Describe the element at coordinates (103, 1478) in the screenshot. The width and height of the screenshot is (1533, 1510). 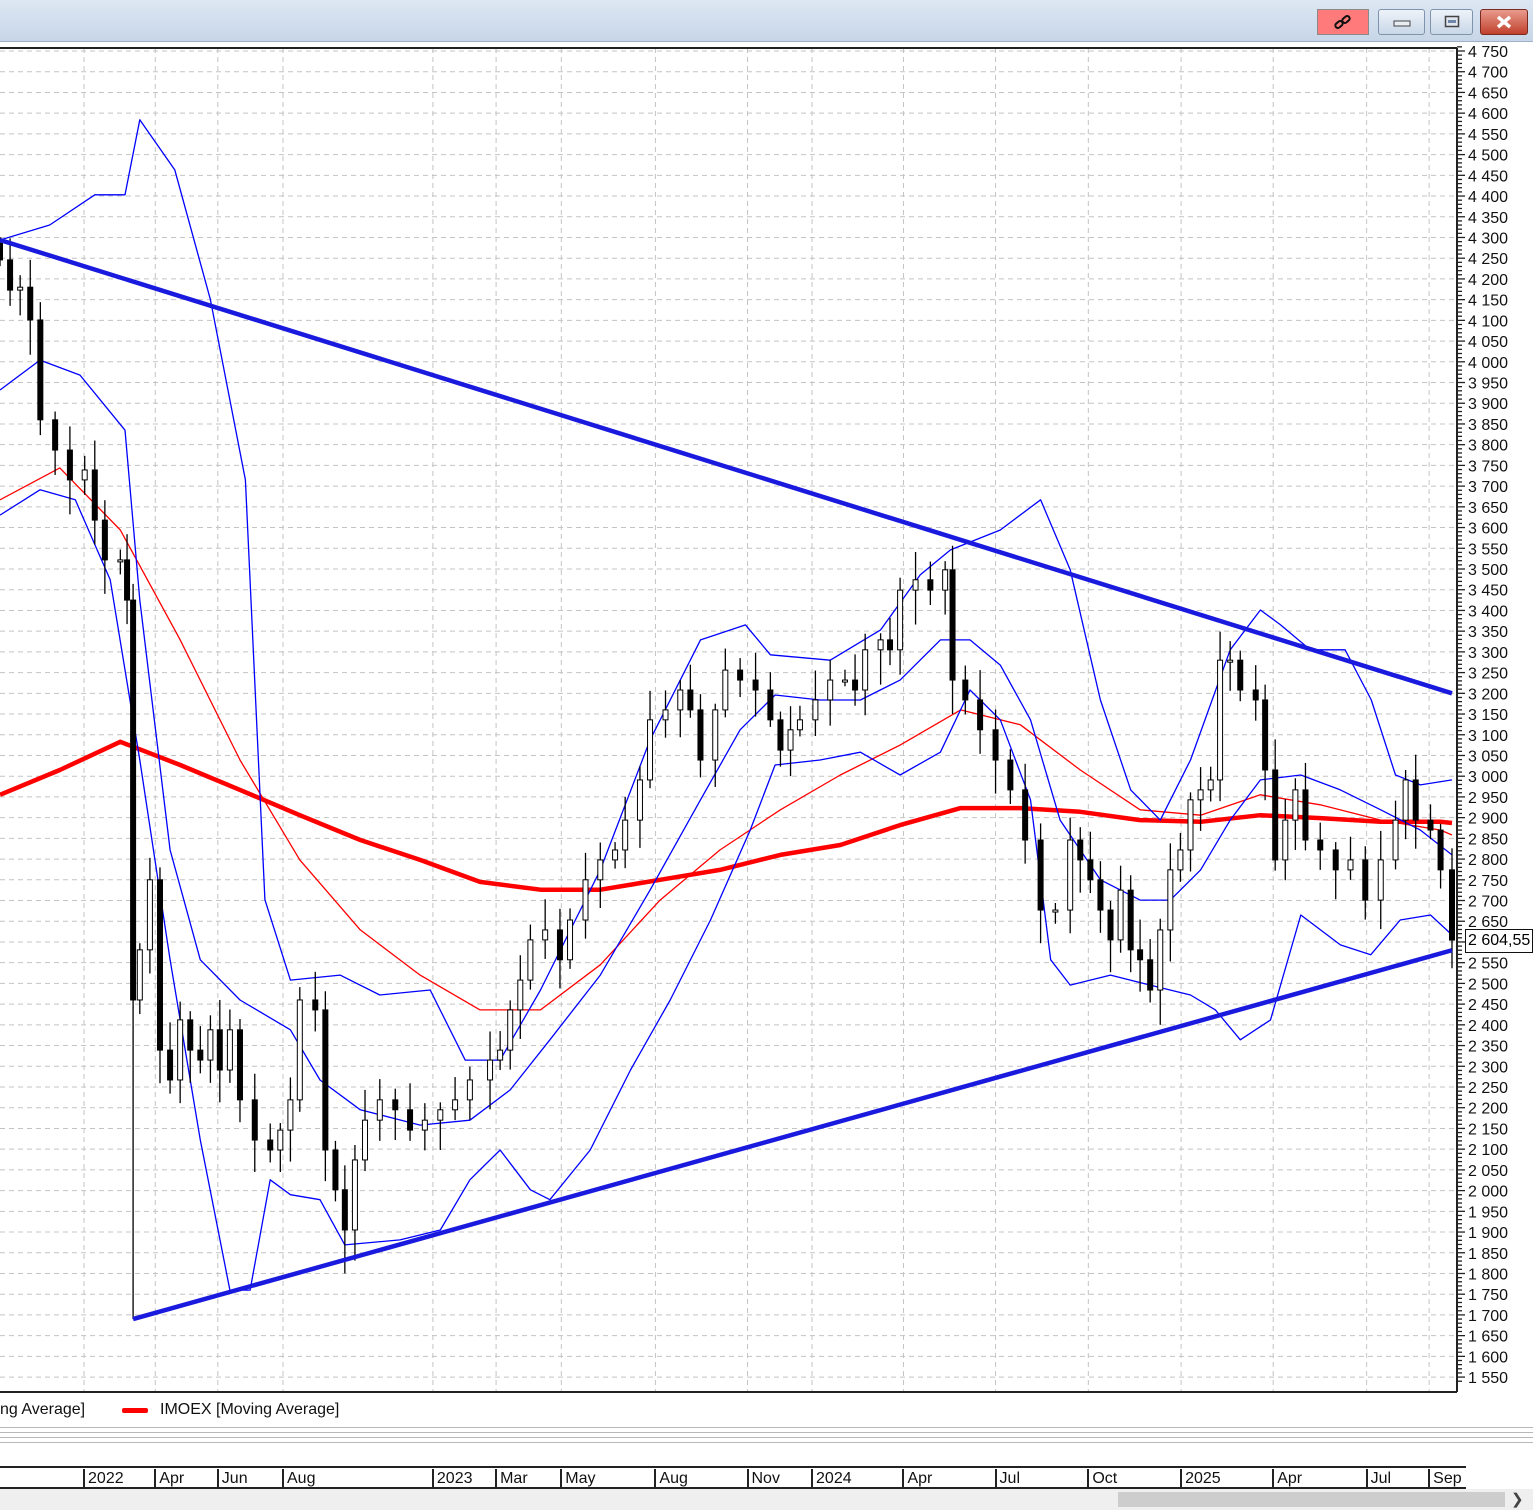
I see `x-tick-label: 2022` at that location.